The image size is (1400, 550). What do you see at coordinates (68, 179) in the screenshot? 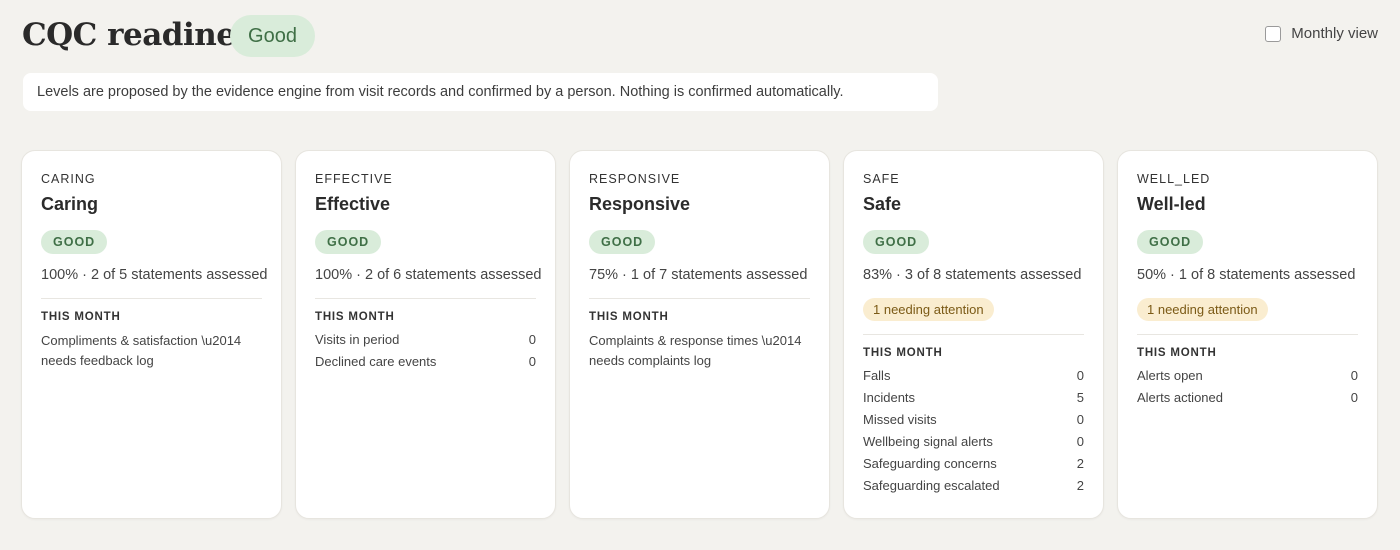
I see `domain-key: CARING` at bounding box center [68, 179].